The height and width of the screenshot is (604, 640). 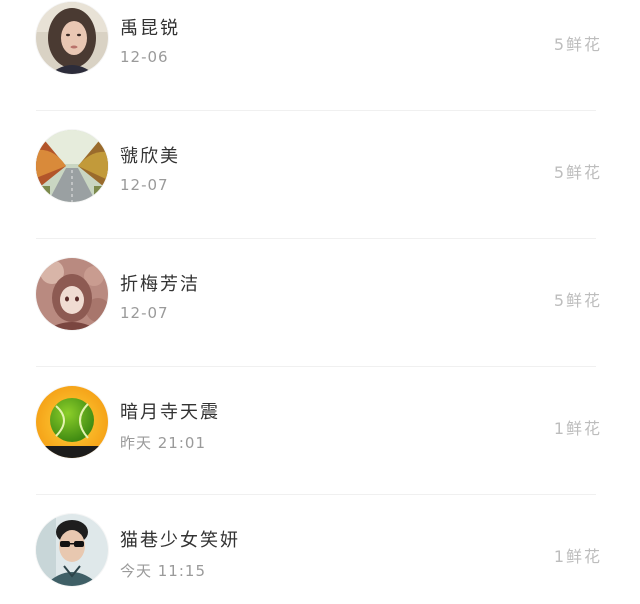 I want to click on sunglasses-man-avatar, so click(x=72, y=550).